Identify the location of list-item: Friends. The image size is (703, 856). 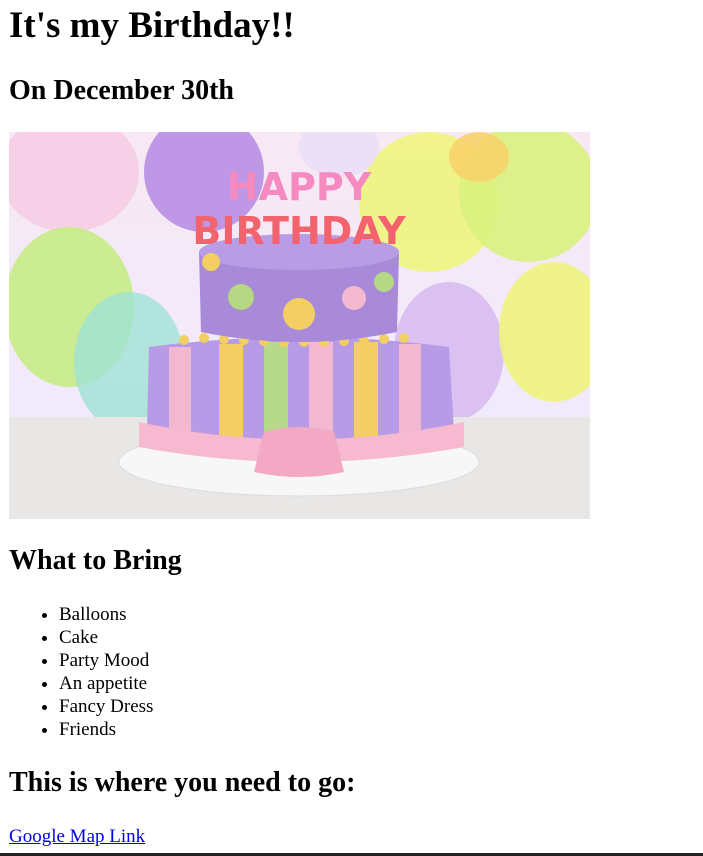
(106, 729).